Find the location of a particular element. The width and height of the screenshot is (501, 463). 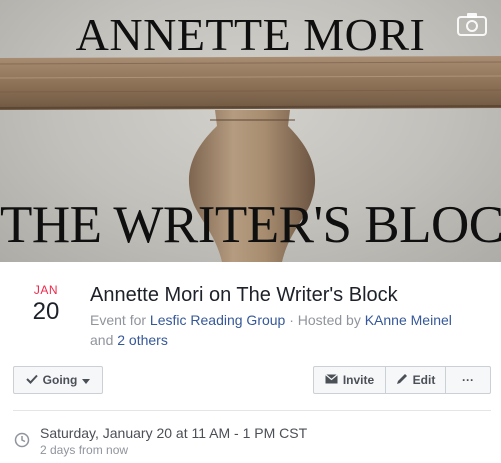

host-link: KAnne Meinel is located at coordinates (408, 320).